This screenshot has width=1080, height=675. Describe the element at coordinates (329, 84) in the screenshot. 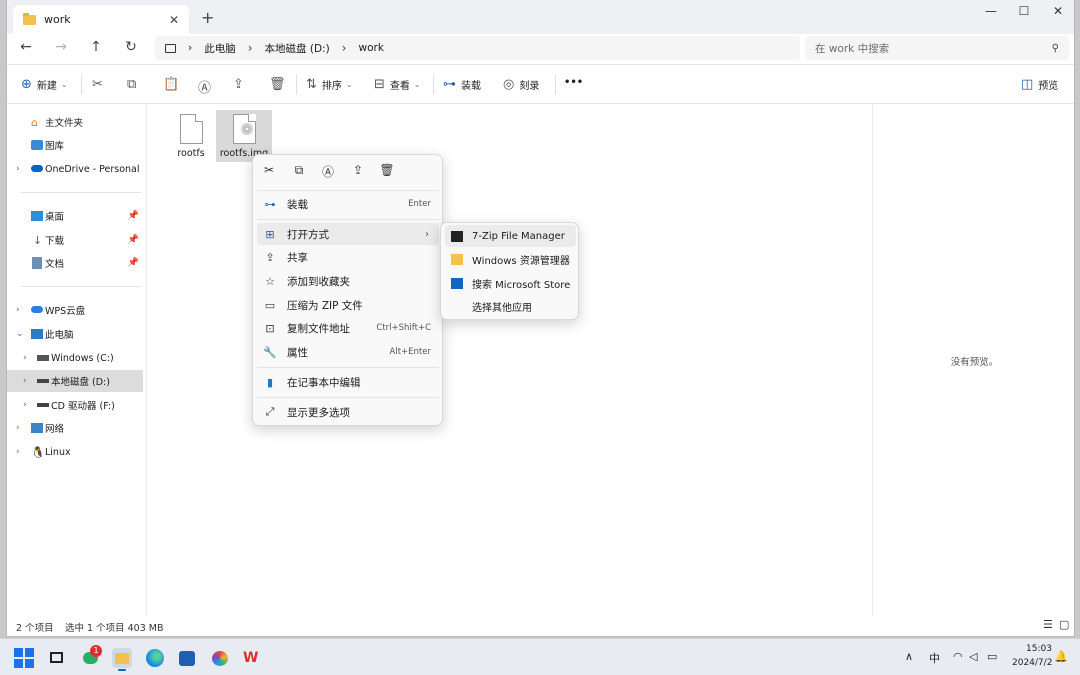

I see `sort-button: ⇅ 排序 ⌄` at that location.